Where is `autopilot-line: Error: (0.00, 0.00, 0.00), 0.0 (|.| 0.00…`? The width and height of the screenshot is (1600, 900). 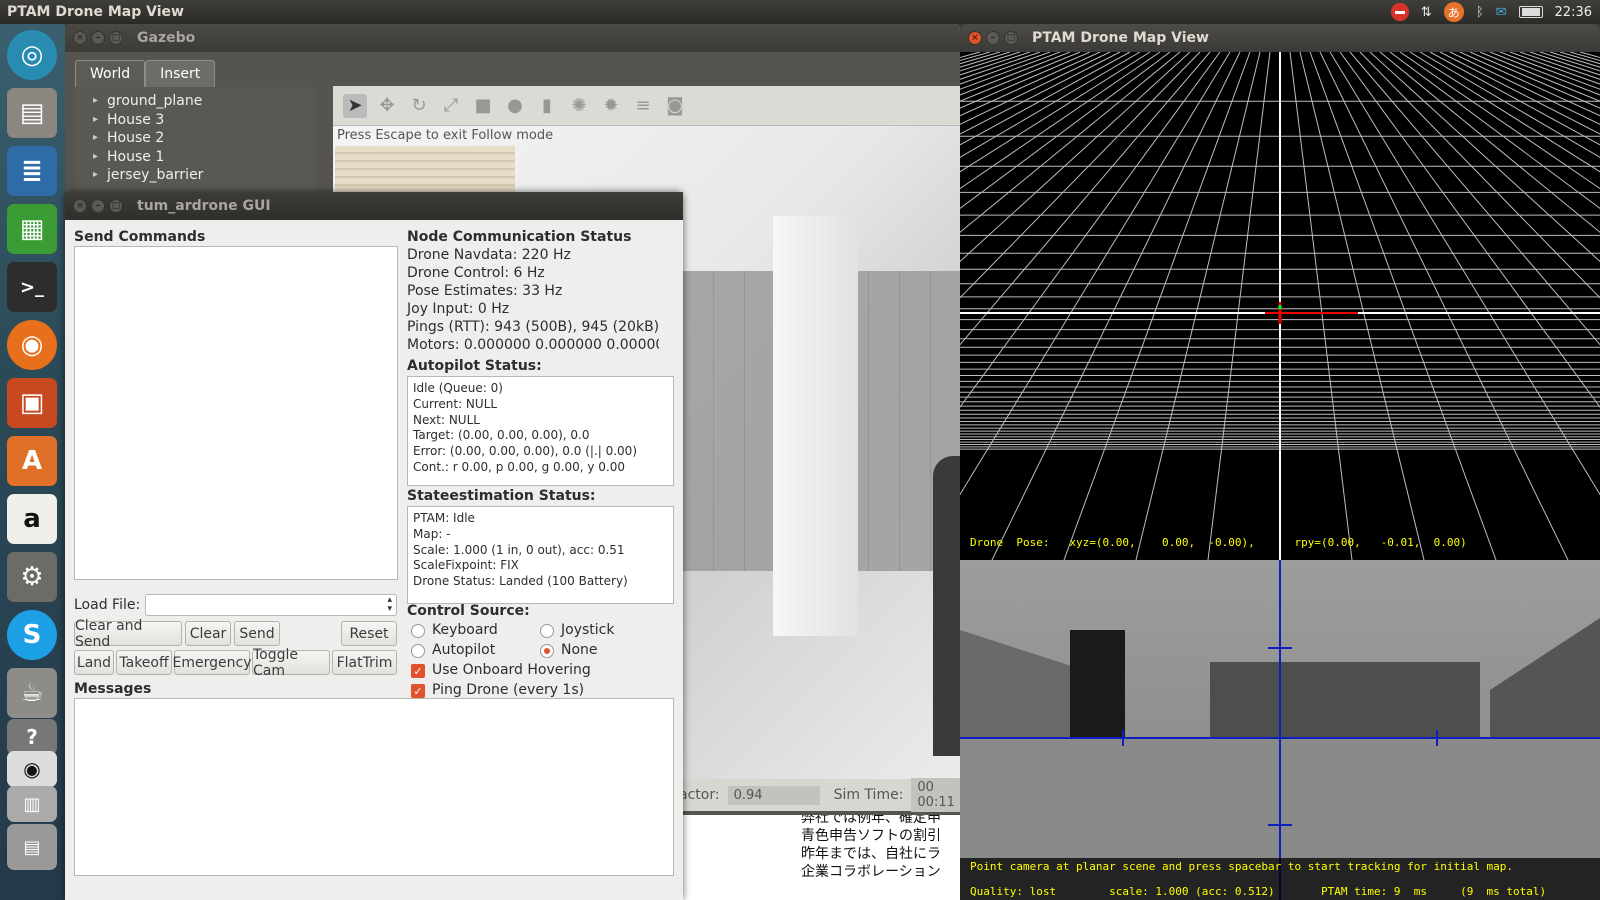
autopilot-line: Error: (0.00, 0.00, 0.00), 0.0 (|.| 0.00… is located at coordinates (525, 451).